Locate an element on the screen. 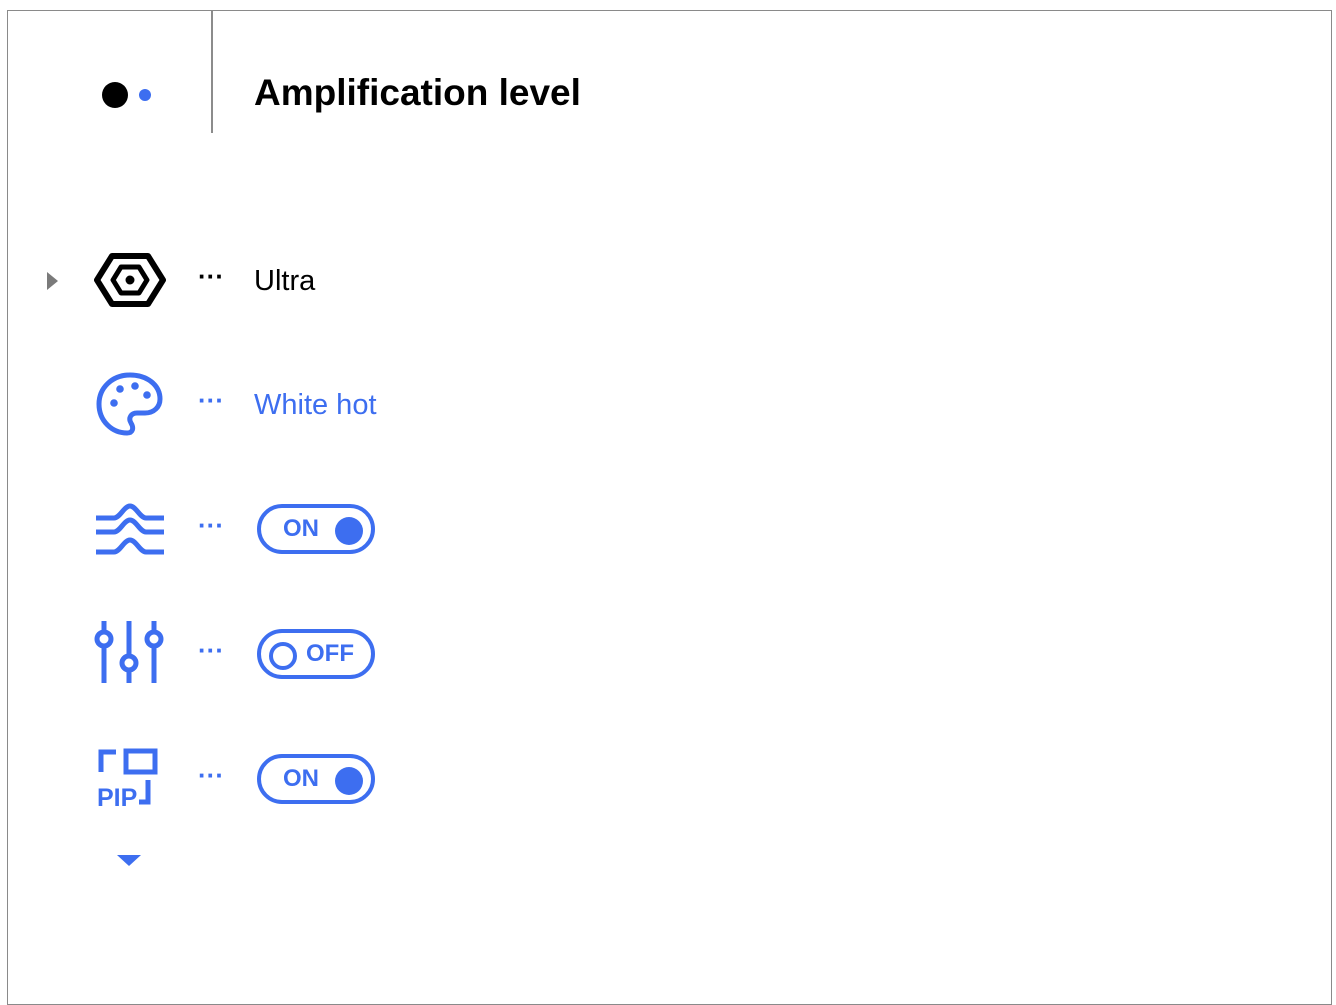 This screenshot has height=1005, width=1336. toggle-label: OFF is located at coordinates (330, 653).